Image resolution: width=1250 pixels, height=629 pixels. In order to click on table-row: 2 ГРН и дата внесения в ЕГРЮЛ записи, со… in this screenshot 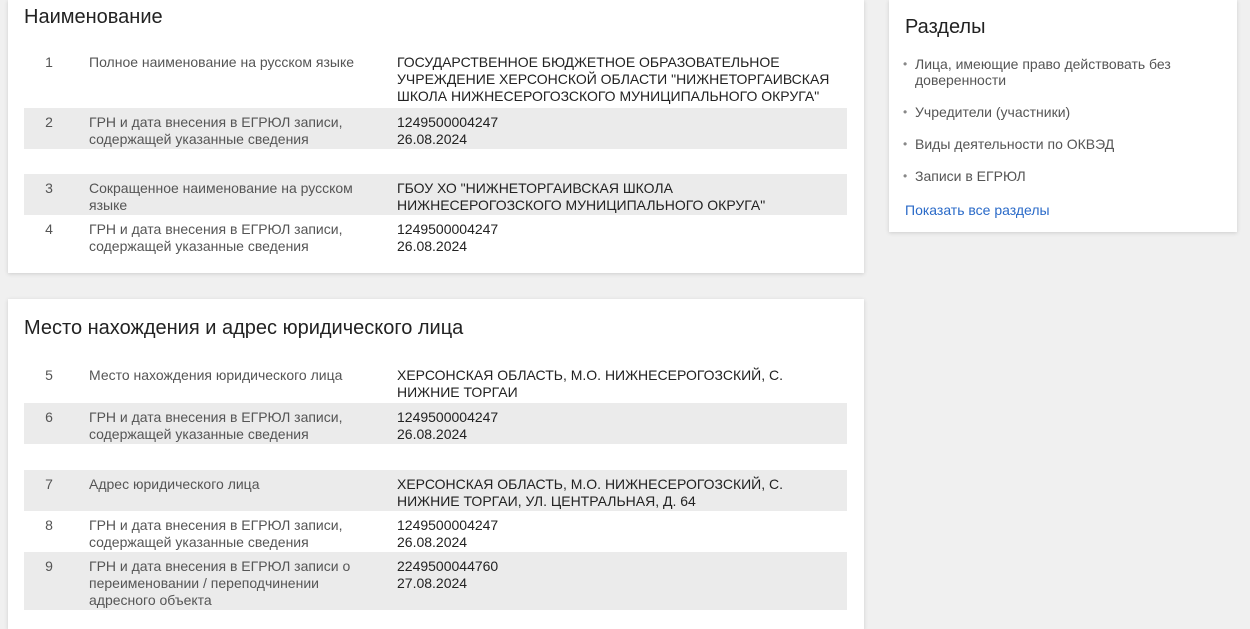, I will do `click(435, 128)`.